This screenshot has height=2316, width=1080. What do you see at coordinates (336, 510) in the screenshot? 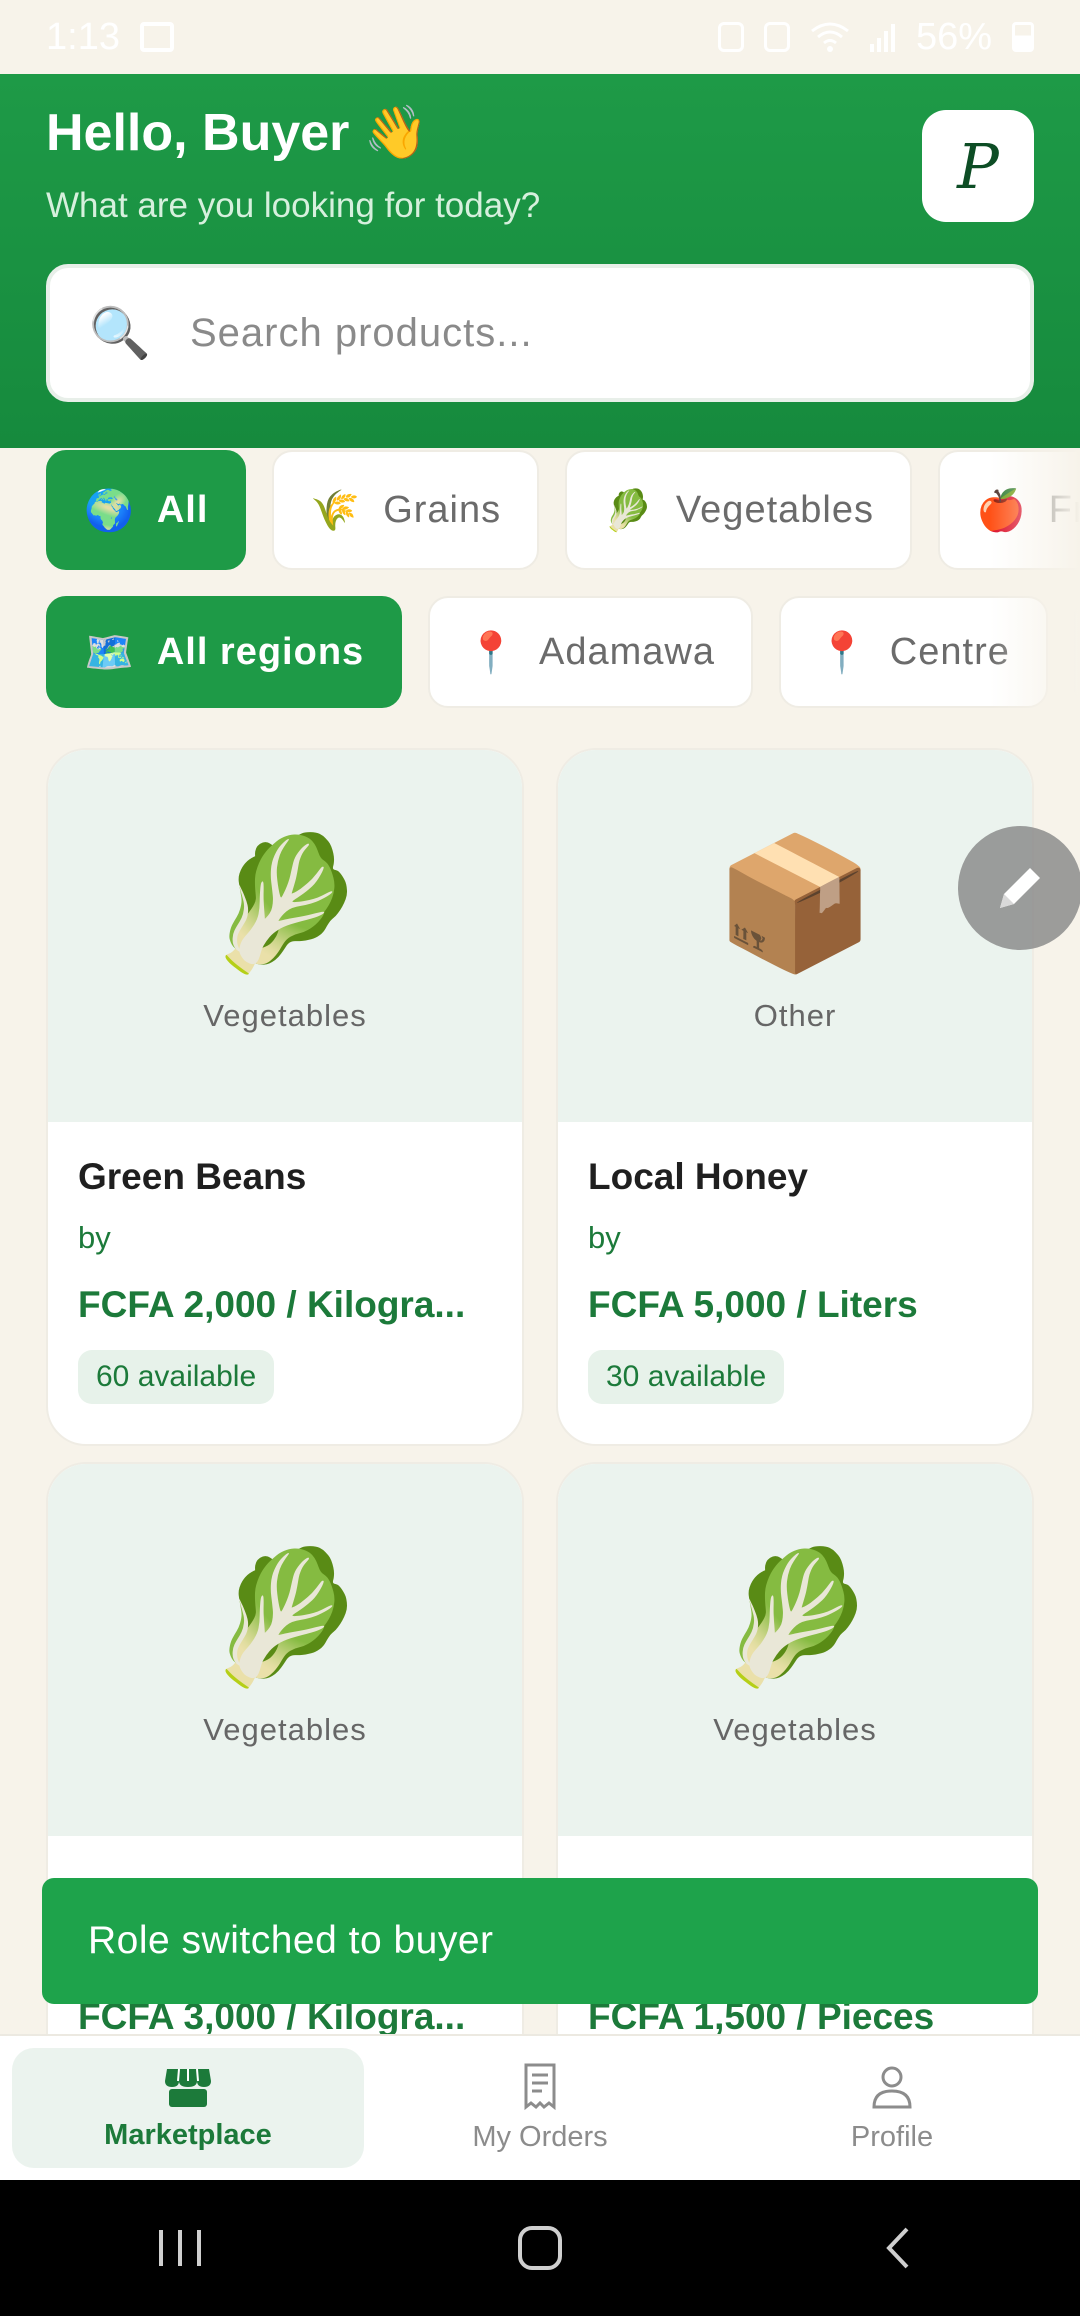
I see `grain-icon: 🌾` at bounding box center [336, 510].